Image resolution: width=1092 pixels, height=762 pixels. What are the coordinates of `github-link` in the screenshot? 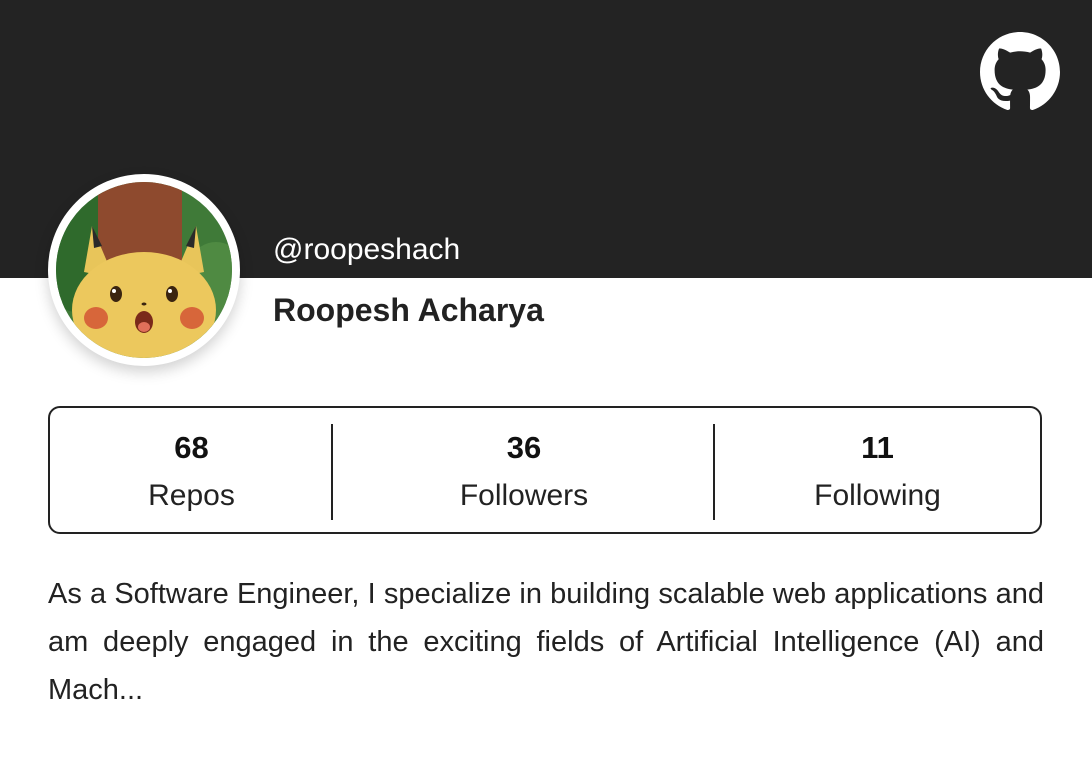 It's located at (1020, 72).